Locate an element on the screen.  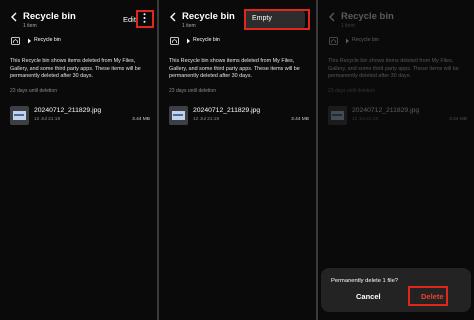
cancel-button: Cancel is located at coordinates (368, 296).